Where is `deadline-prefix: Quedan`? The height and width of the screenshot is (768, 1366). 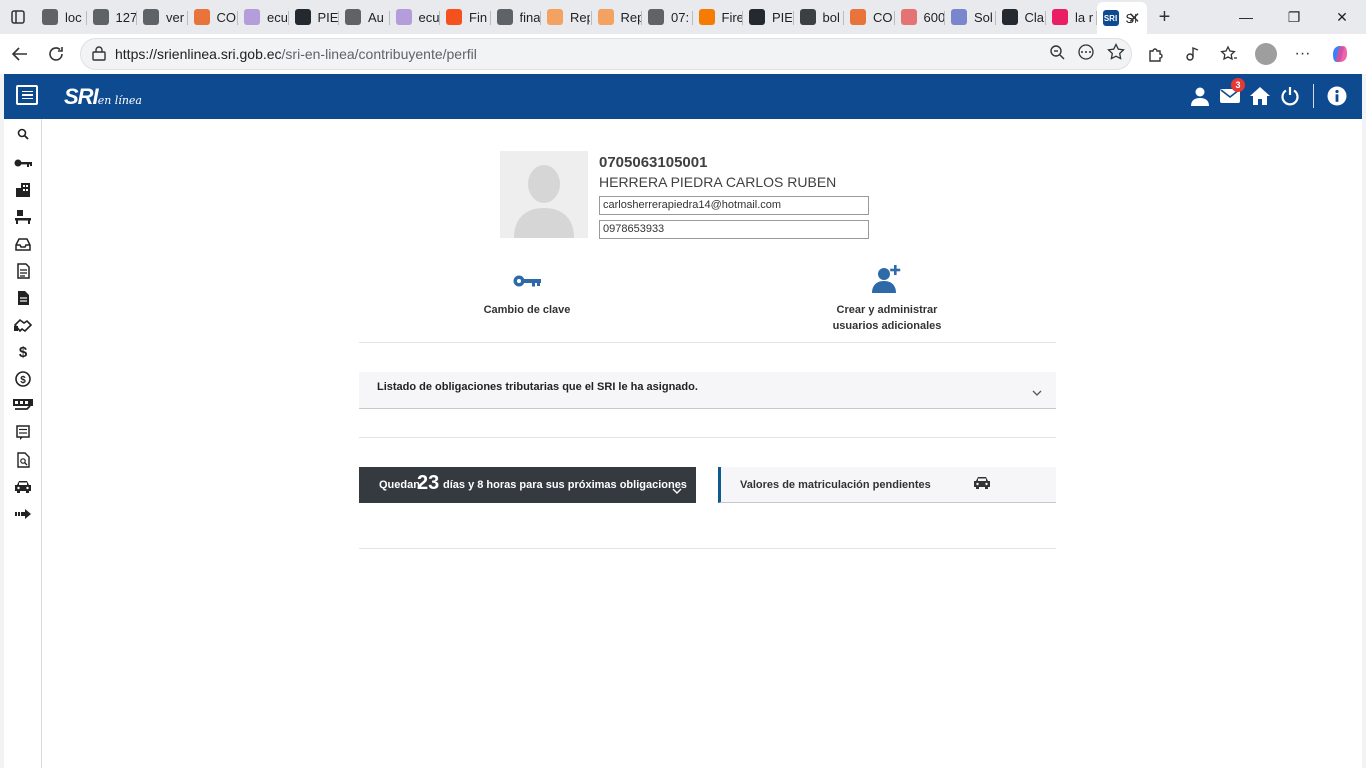 deadline-prefix: Quedan is located at coordinates (399, 485).